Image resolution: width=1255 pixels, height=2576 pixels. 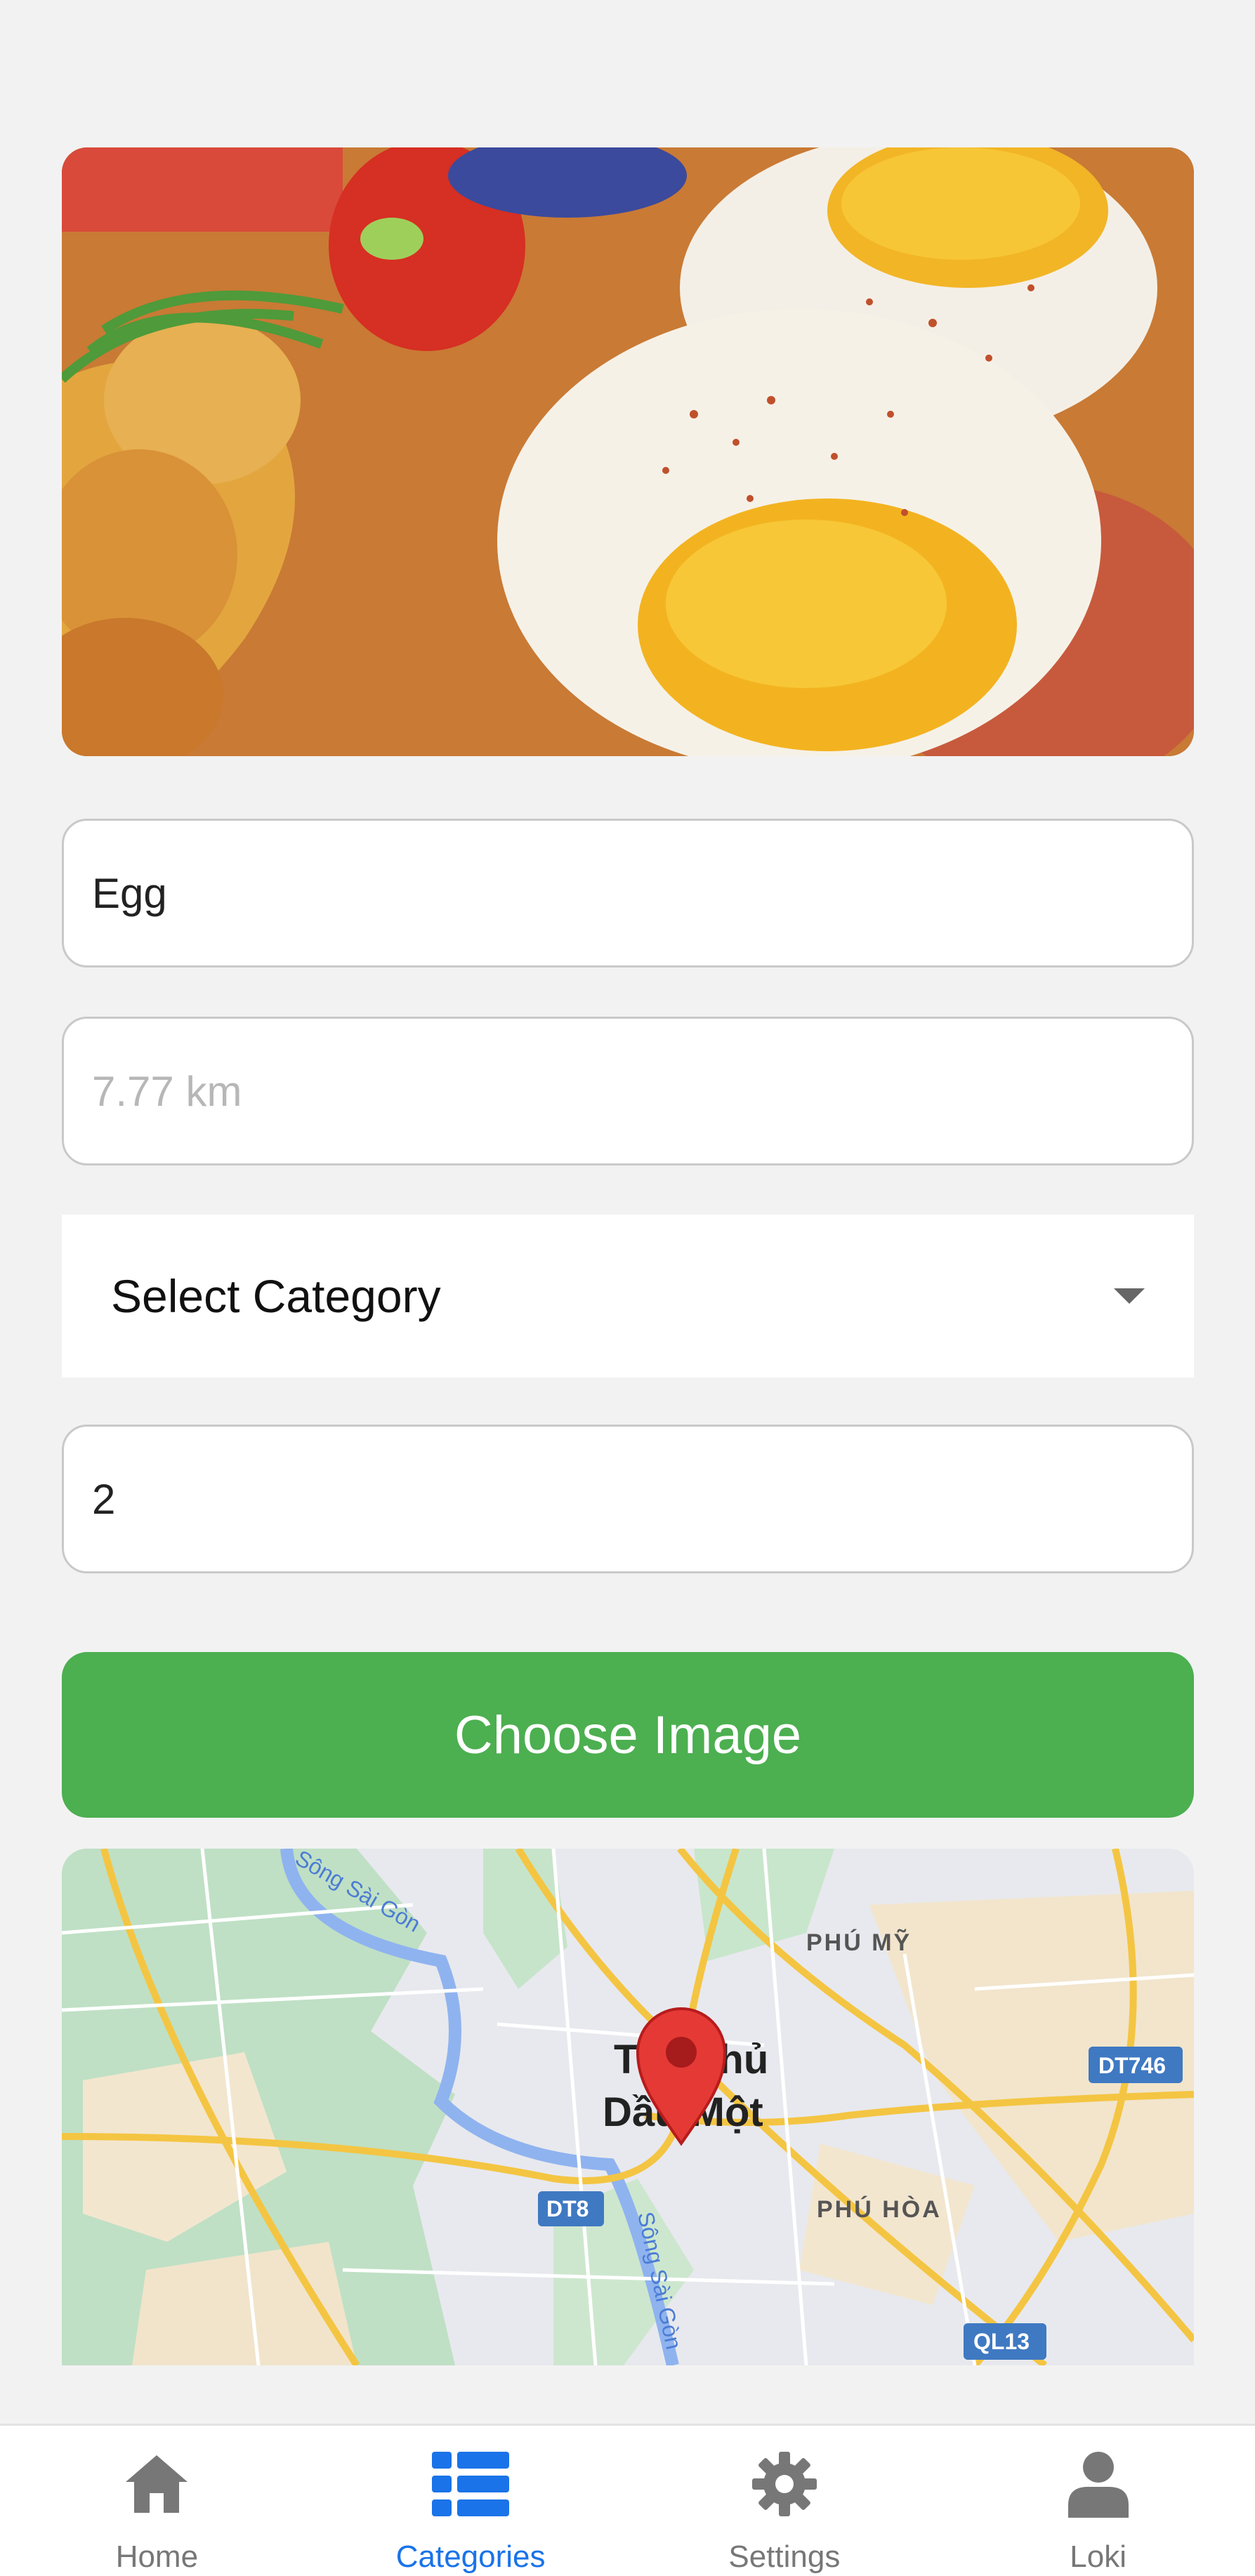 What do you see at coordinates (471, 2484) in the screenshot?
I see `list-icon` at bounding box center [471, 2484].